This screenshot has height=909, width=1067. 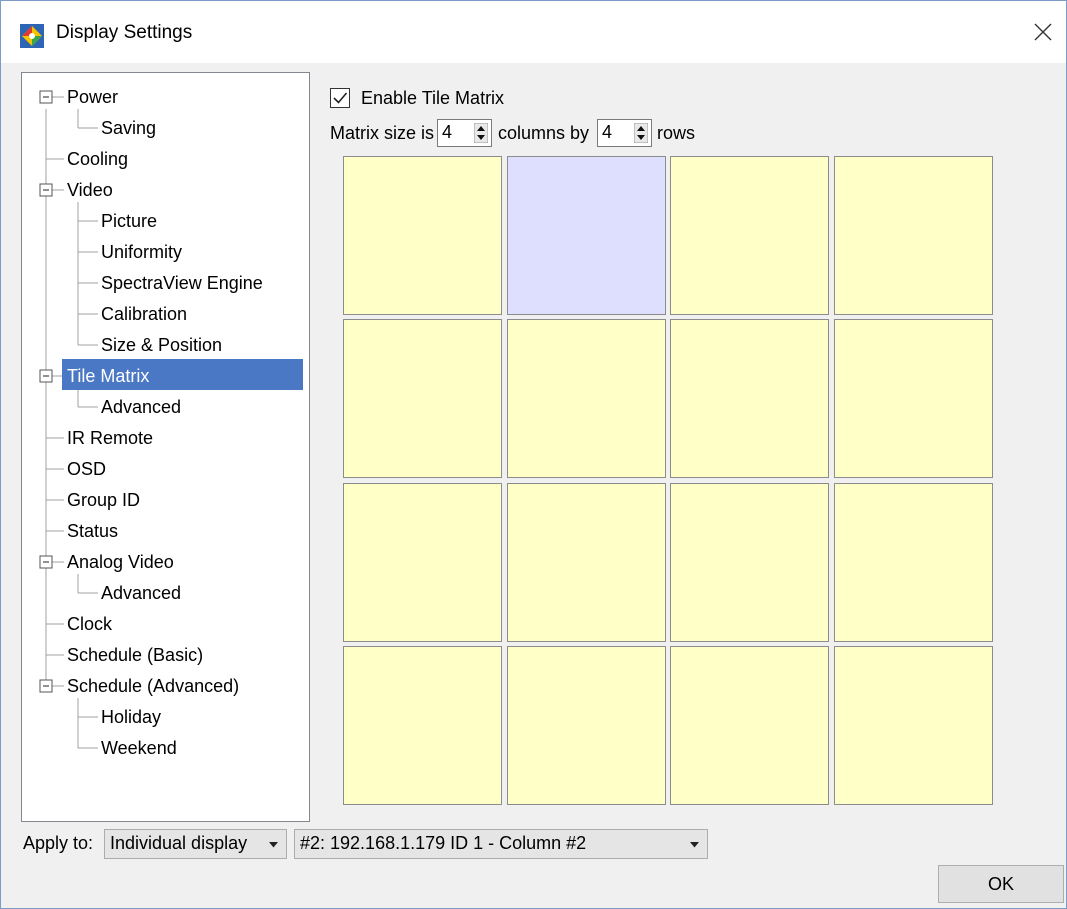 I want to click on tile-r3-c2, so click(x=586, y=562).